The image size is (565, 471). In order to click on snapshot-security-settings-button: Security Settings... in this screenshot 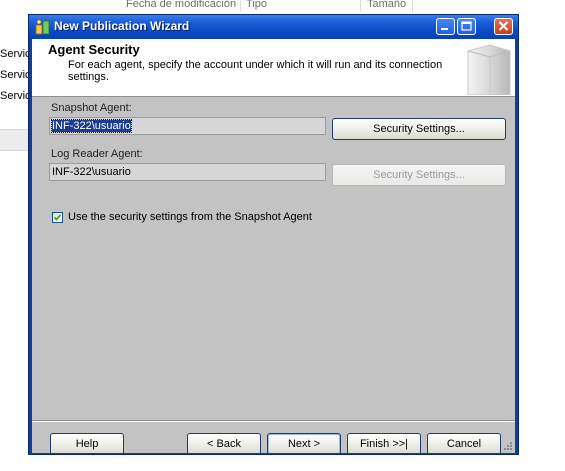, I will do `click(419, 129)`.